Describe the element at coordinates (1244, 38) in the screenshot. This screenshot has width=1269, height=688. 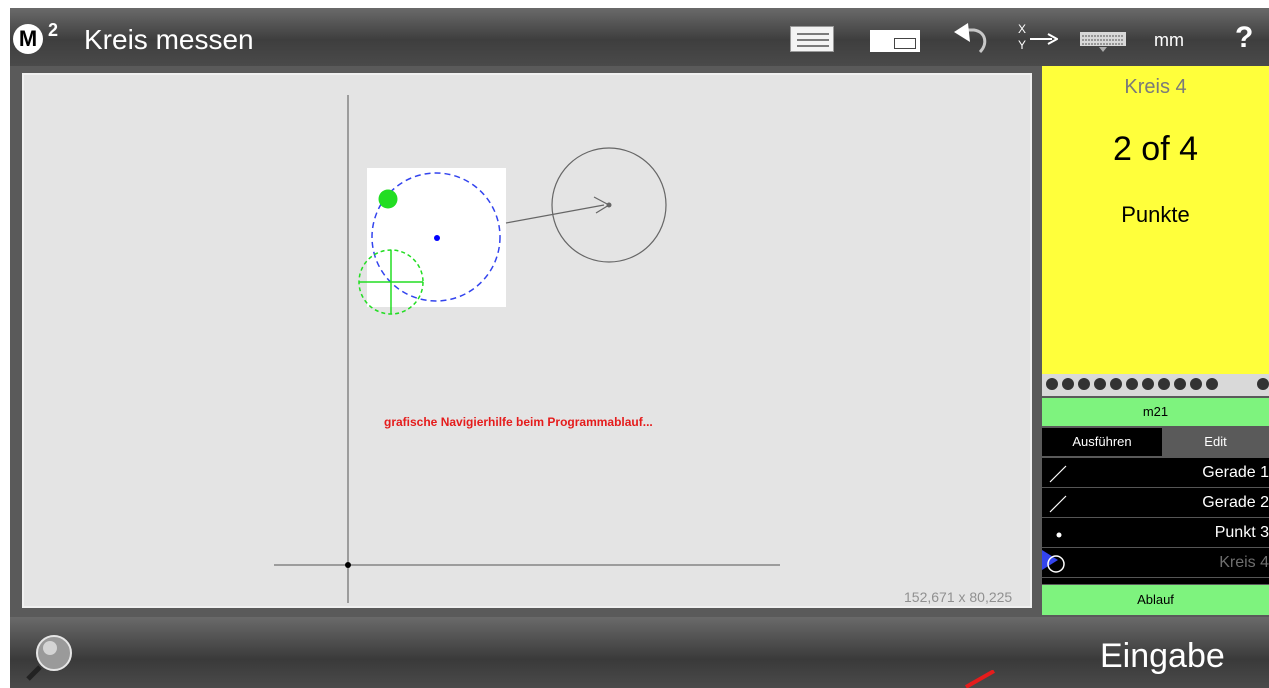
I see `help-button: ?` at that location.